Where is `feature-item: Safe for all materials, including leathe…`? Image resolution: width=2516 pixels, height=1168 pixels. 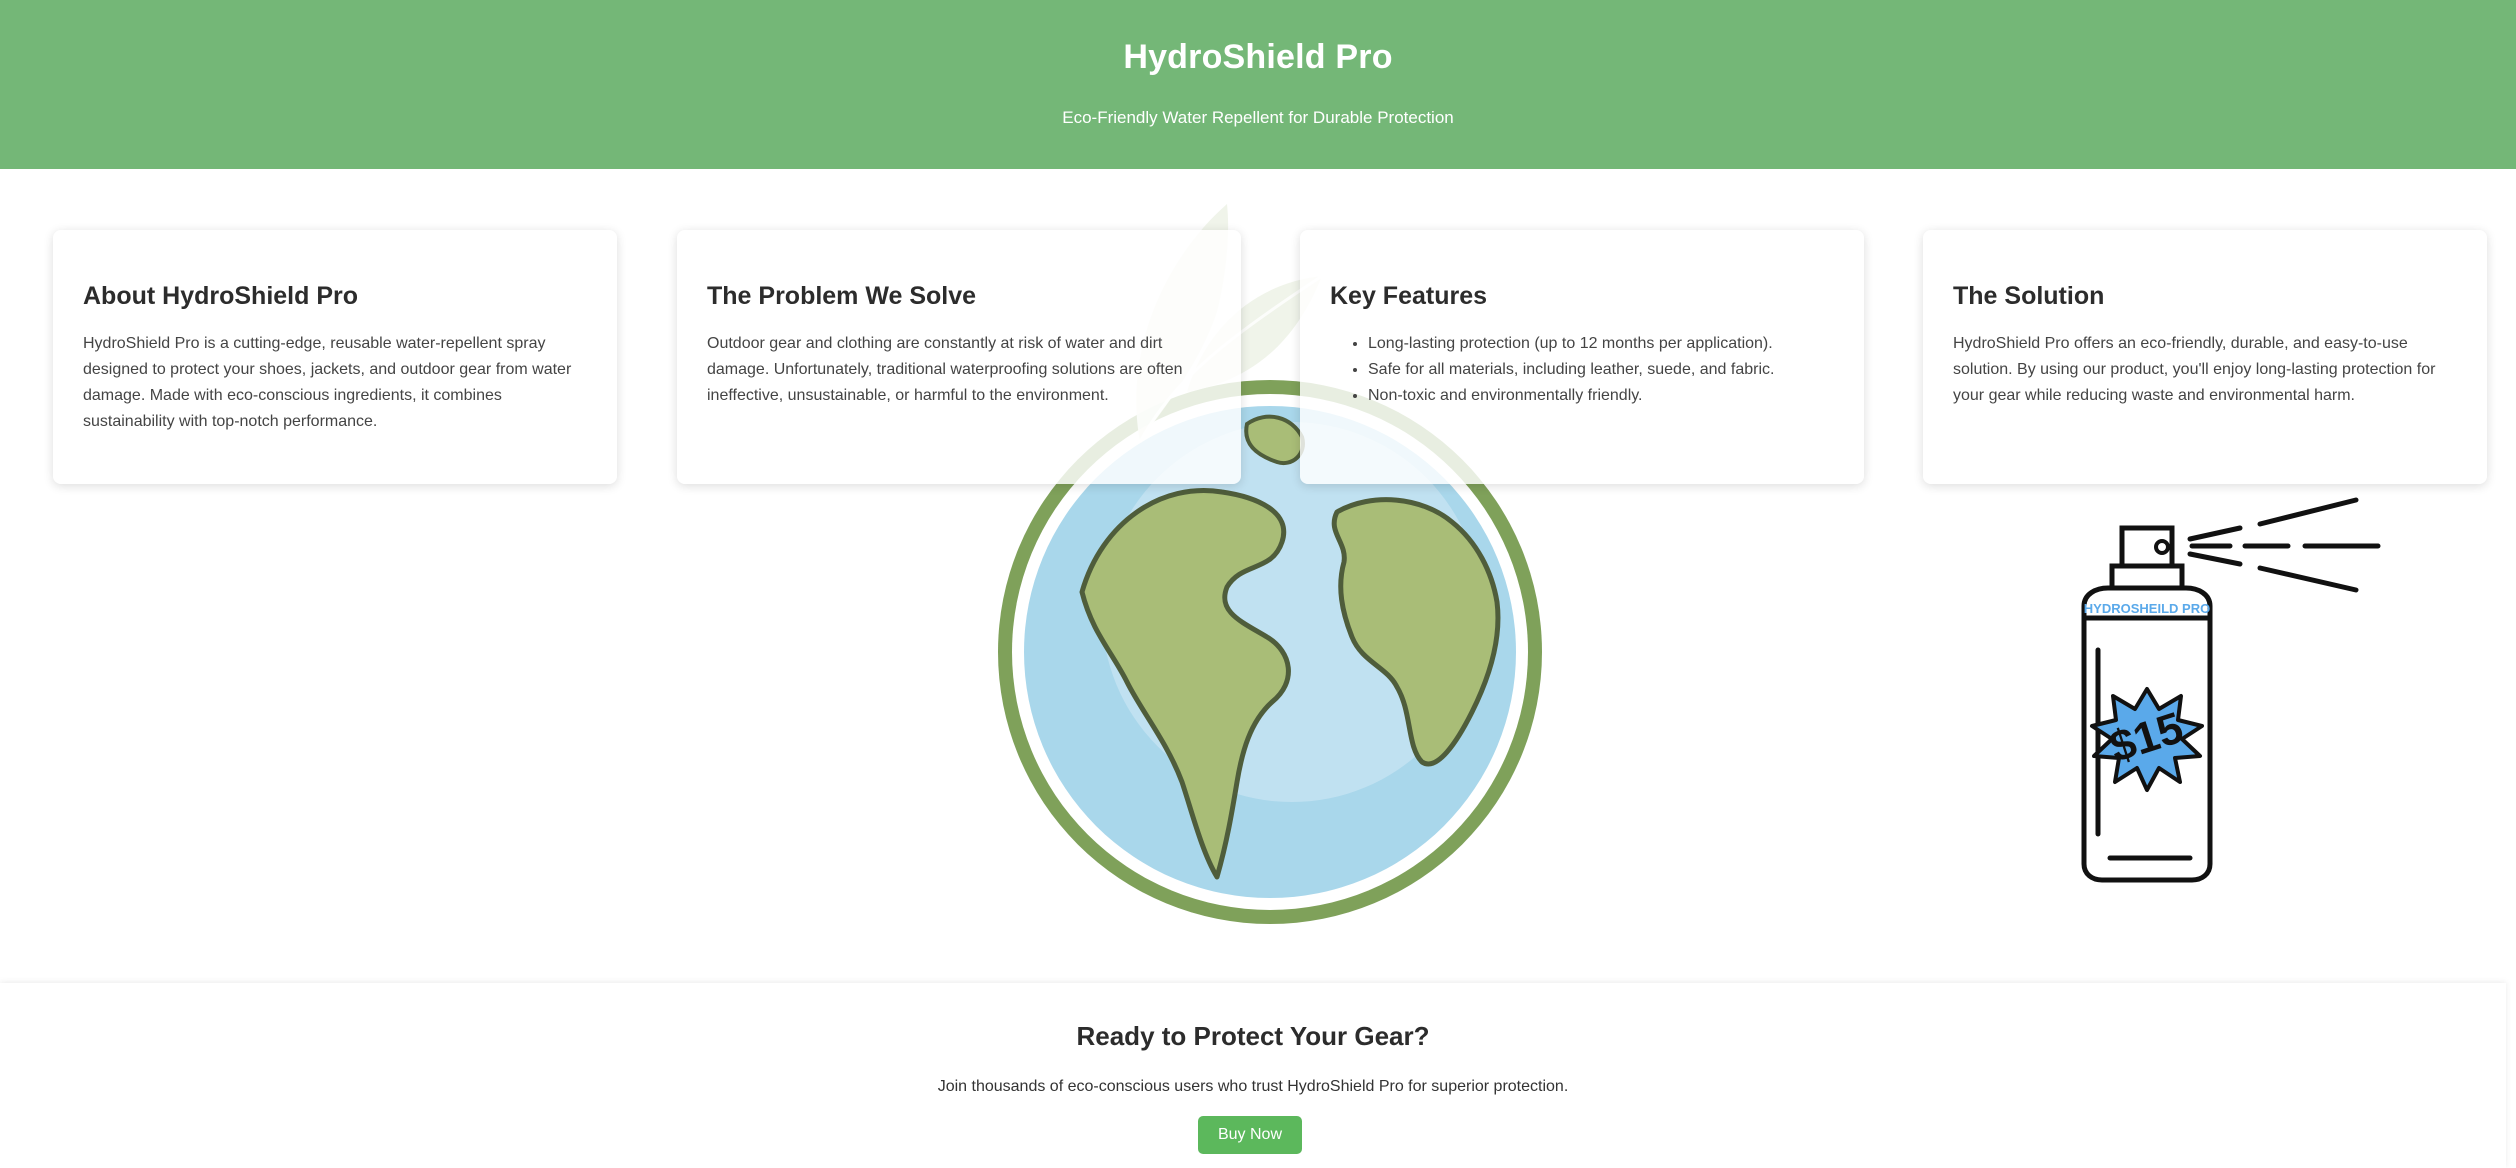
feature-item: Safe for all materials, including leathe… is located at coordinates (1601, 370).